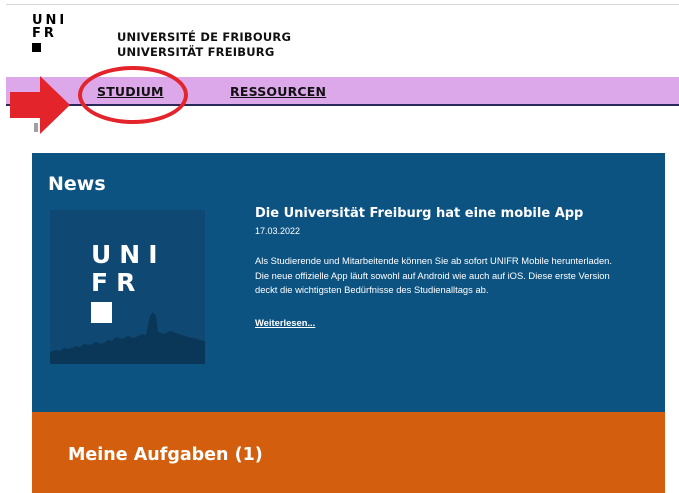  I want to click on nav-item-ressourcen: RESSOURCEN, so click(278, 91).